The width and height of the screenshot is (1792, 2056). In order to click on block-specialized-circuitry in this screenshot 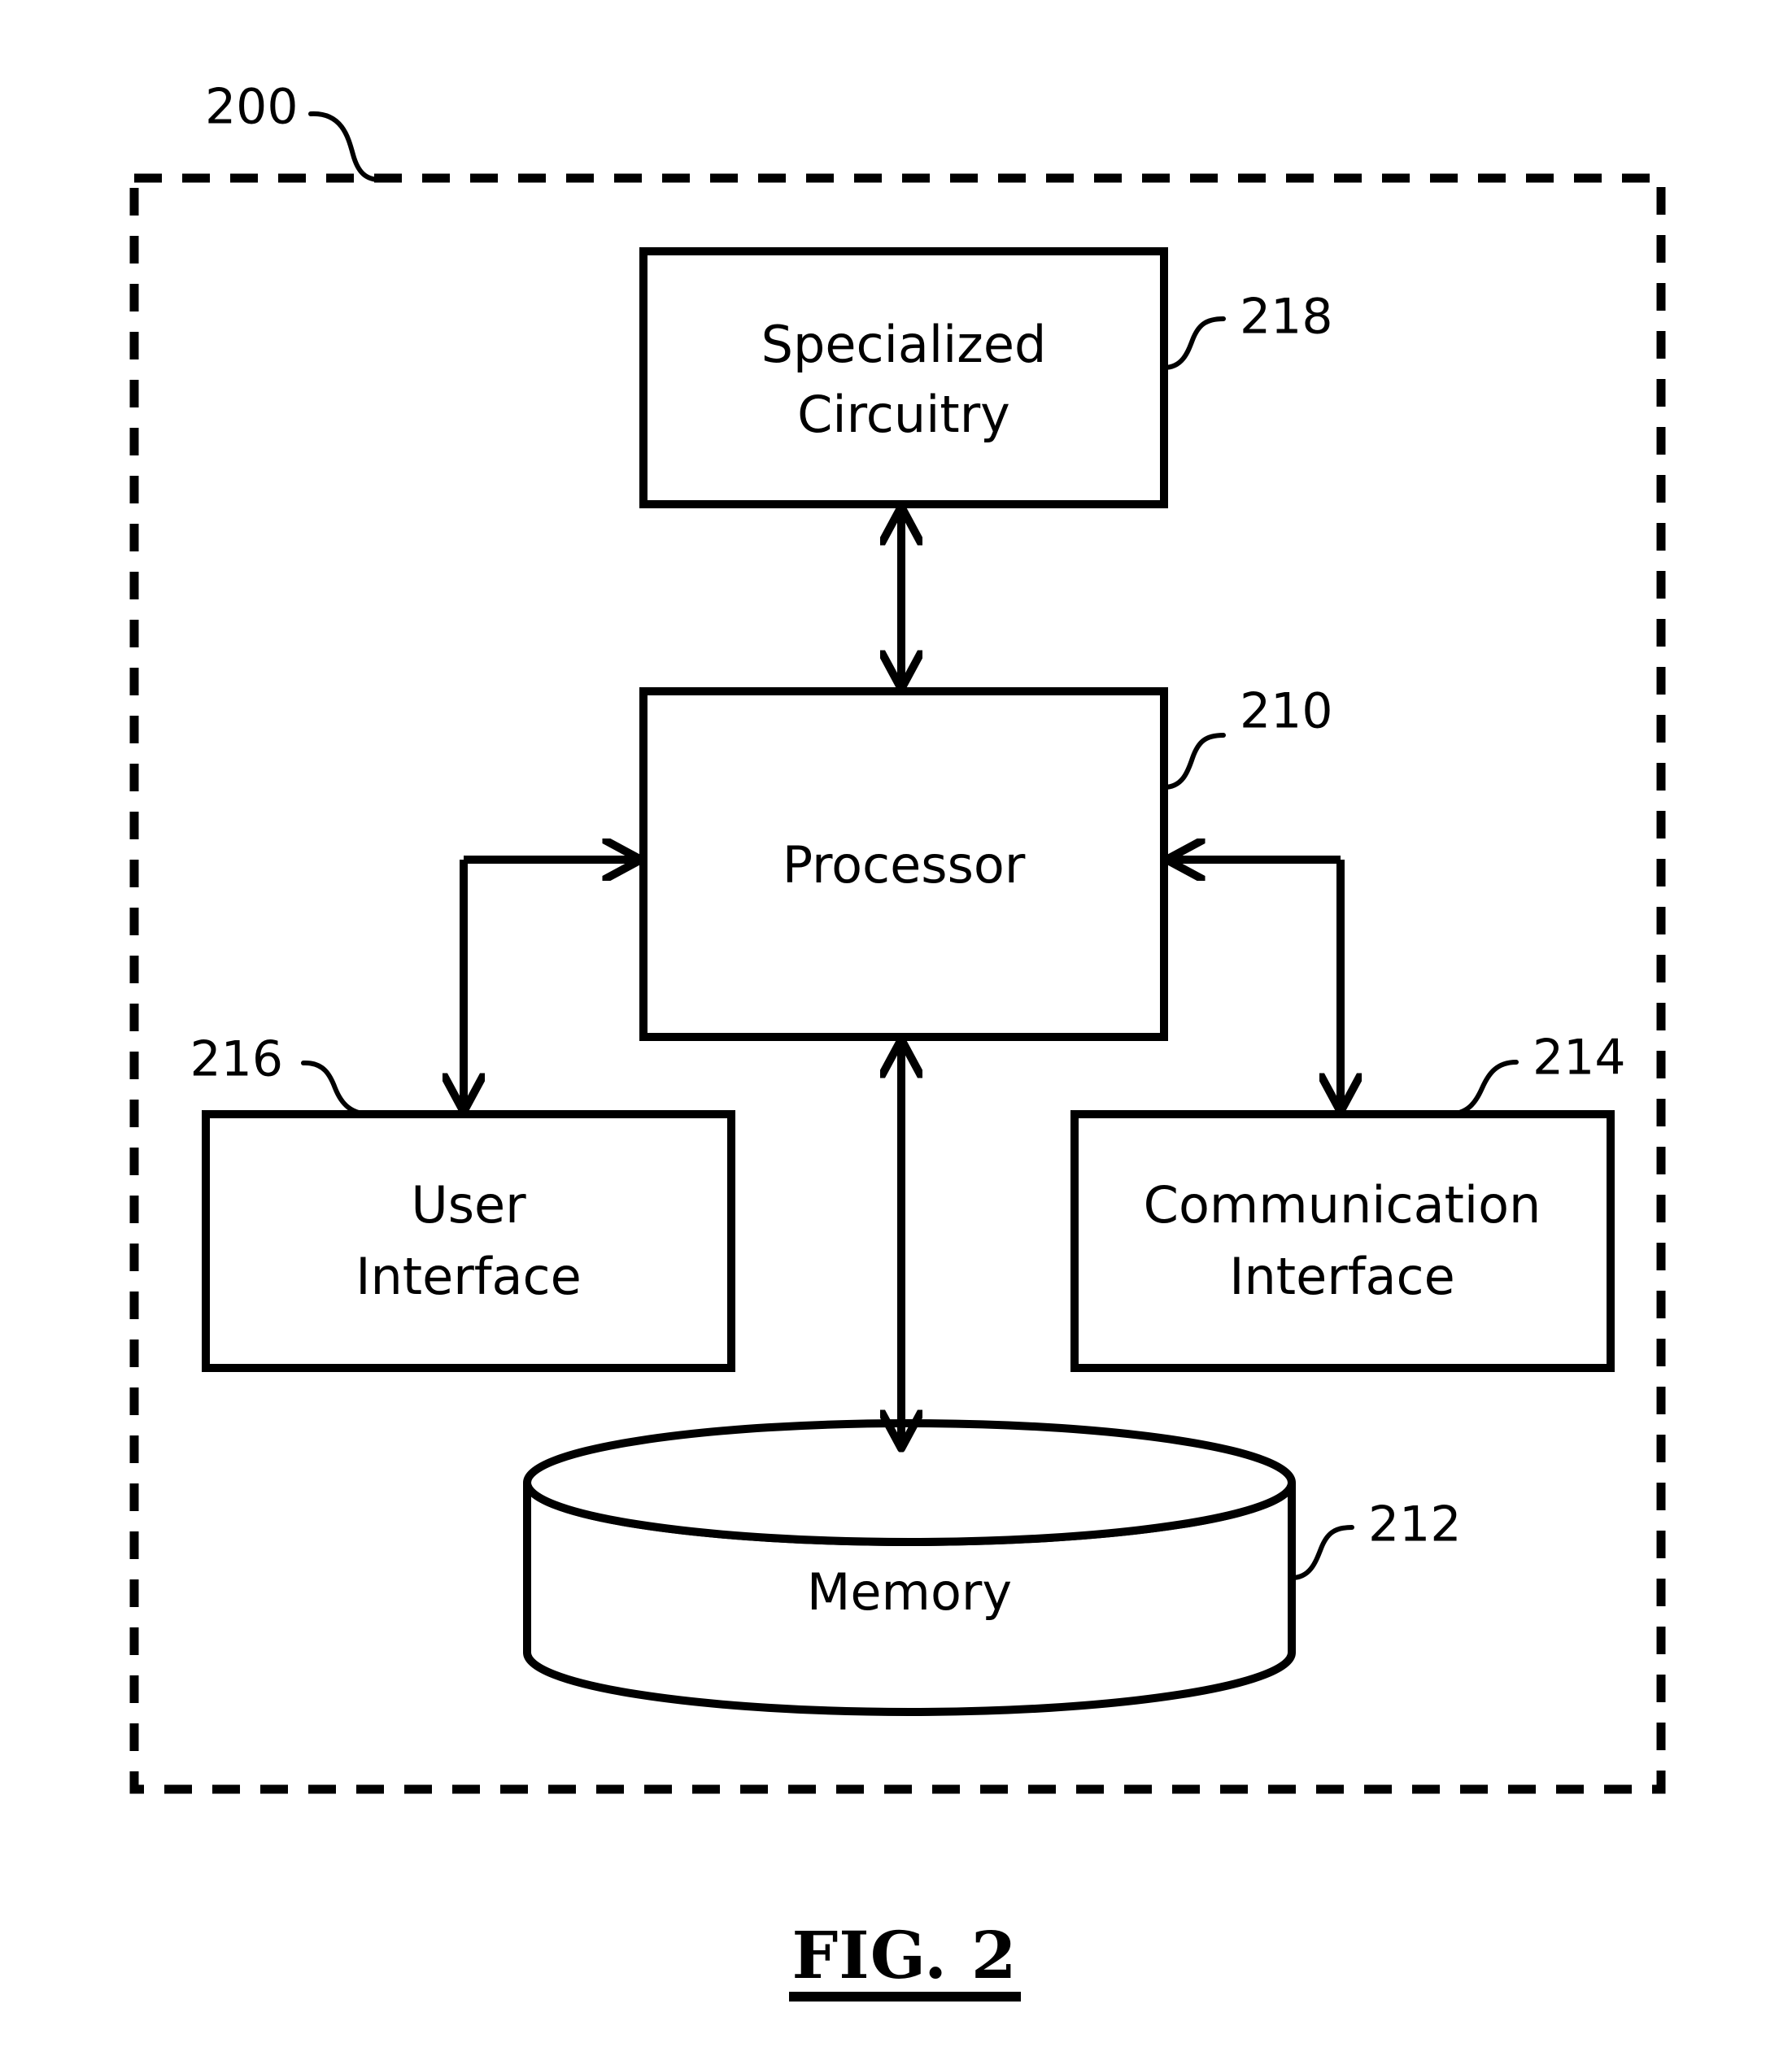, I will do `click(903, 378)`.